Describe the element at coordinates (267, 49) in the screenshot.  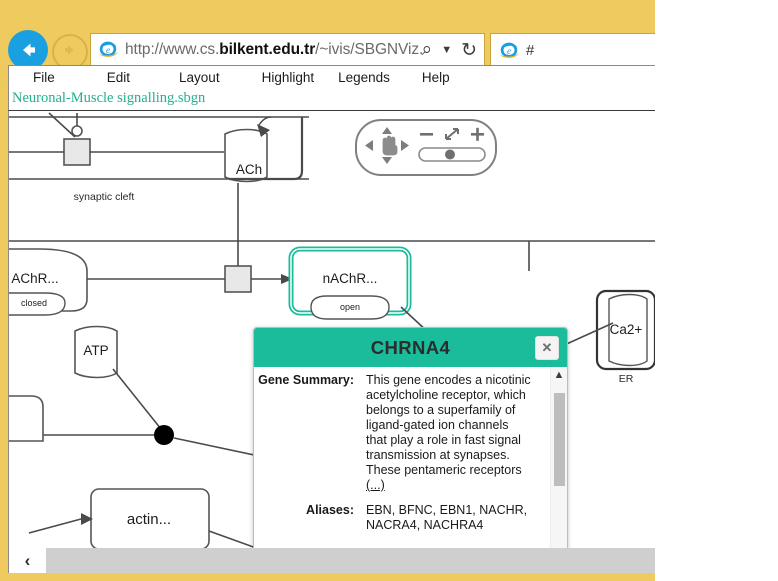
I see `url-domain: bilkent.edu.tr` at that location.